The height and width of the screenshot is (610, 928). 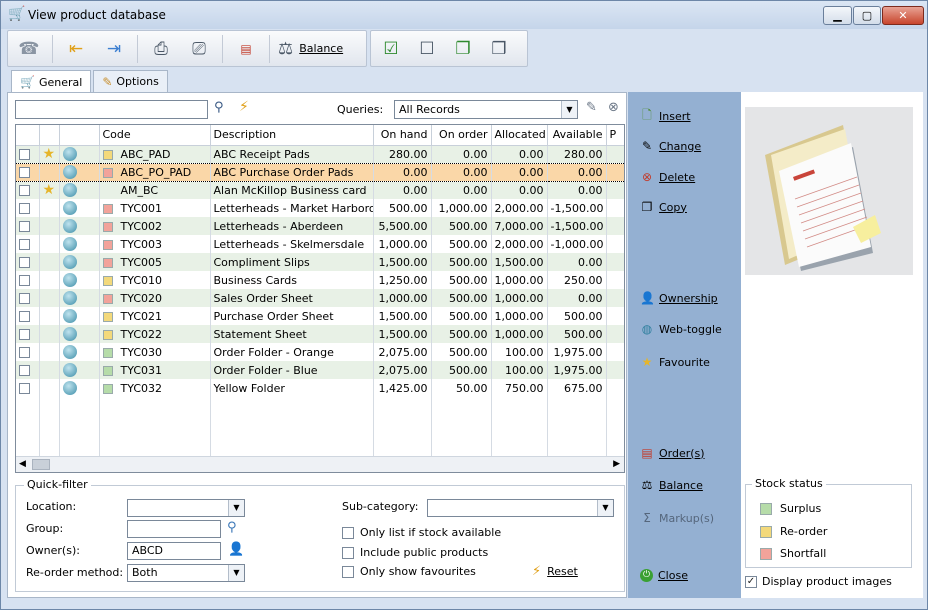 I want to click on delete-button: ⊗ Delete, so click(x=667, y=177).